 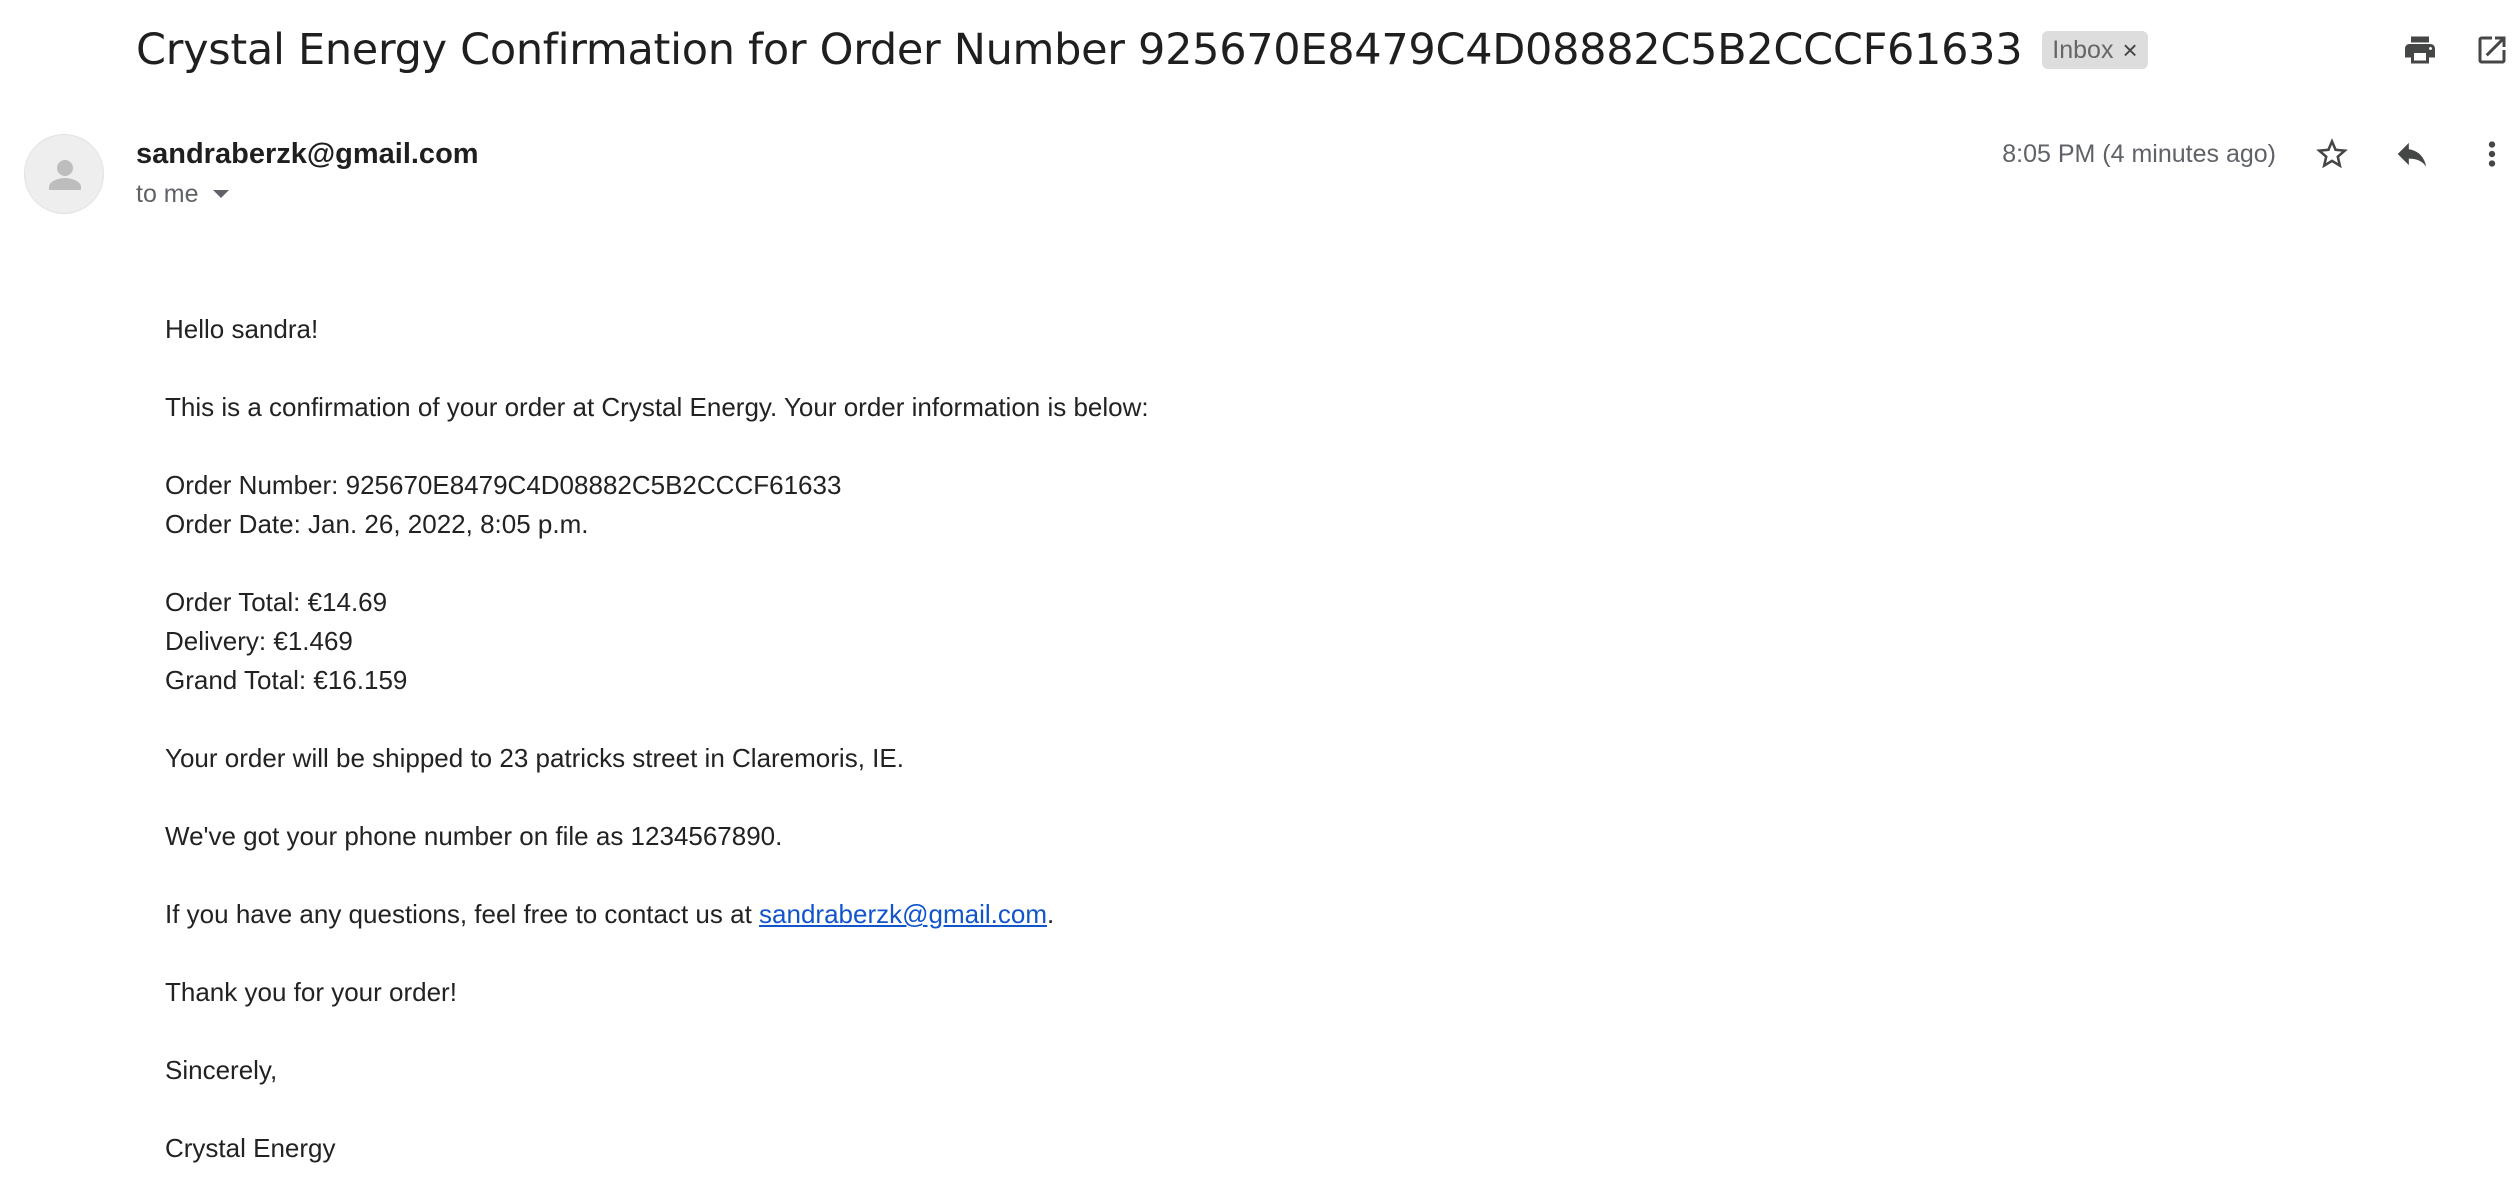 What do you see at coordinates (1050, 914) in the screenshot?
I see `contact-suffix: .` at bounding box center [1050, 914].